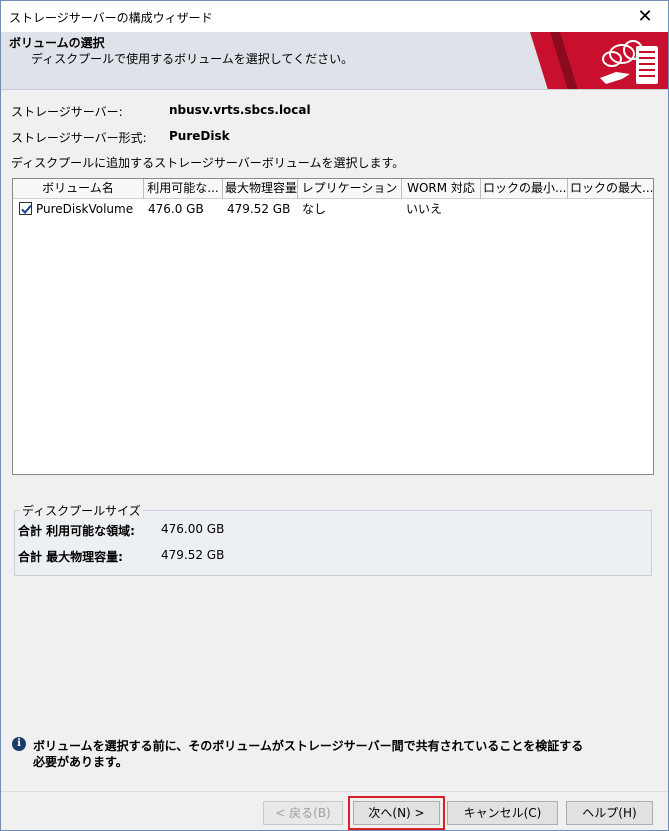 The width and height of the screenshot is (669, 831). Describe the element at coordinates (609, 813) in the screenshot. I see `help-button: ヘルプ(H)` at that location.